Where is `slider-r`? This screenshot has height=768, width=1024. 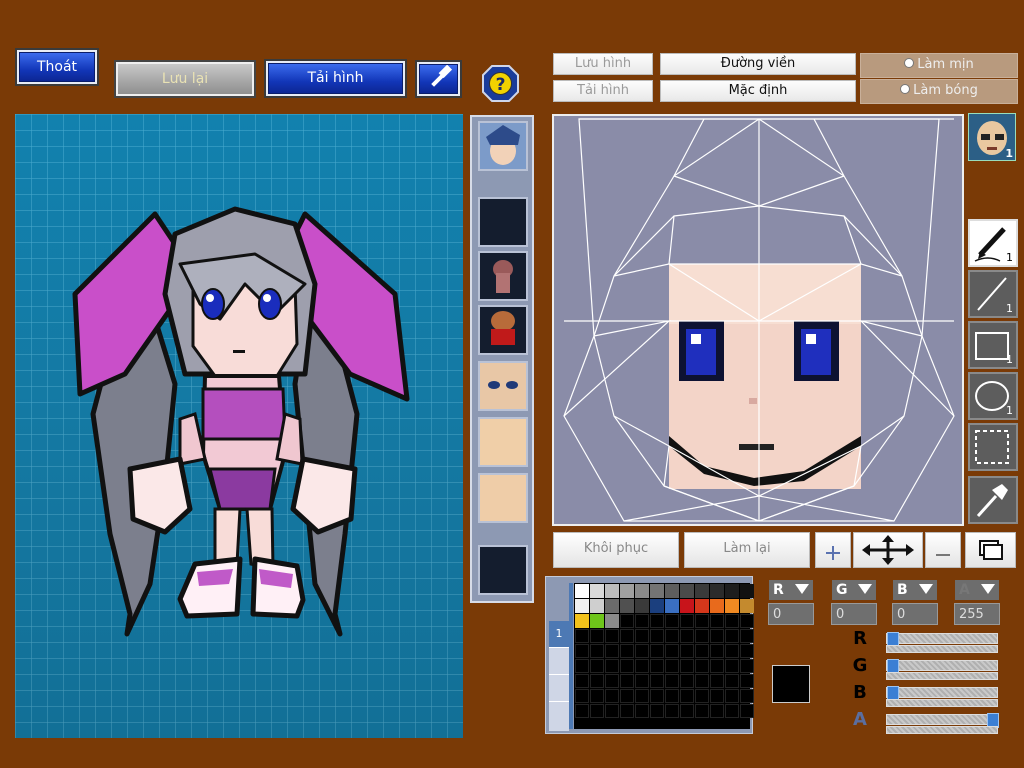 slider-r is located at coordinates (942, 639).